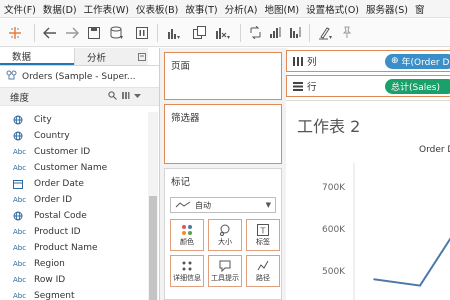 Image resolution: width=450 pixels, height=300 pixels. What do you see at coordinates (200, 9) in the screenshot?
I see `menu-story: 故事(T)` at bounding box center [200, 9].